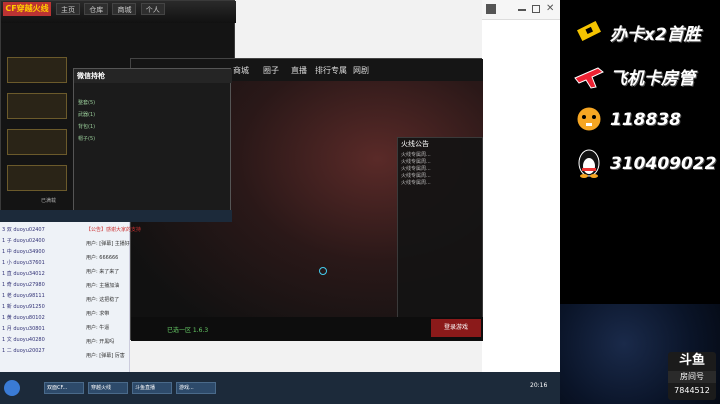 This screenshot has width=720, height=404. I want to click on promo-line-card: 办卡x2首胜, so click(655, 35).